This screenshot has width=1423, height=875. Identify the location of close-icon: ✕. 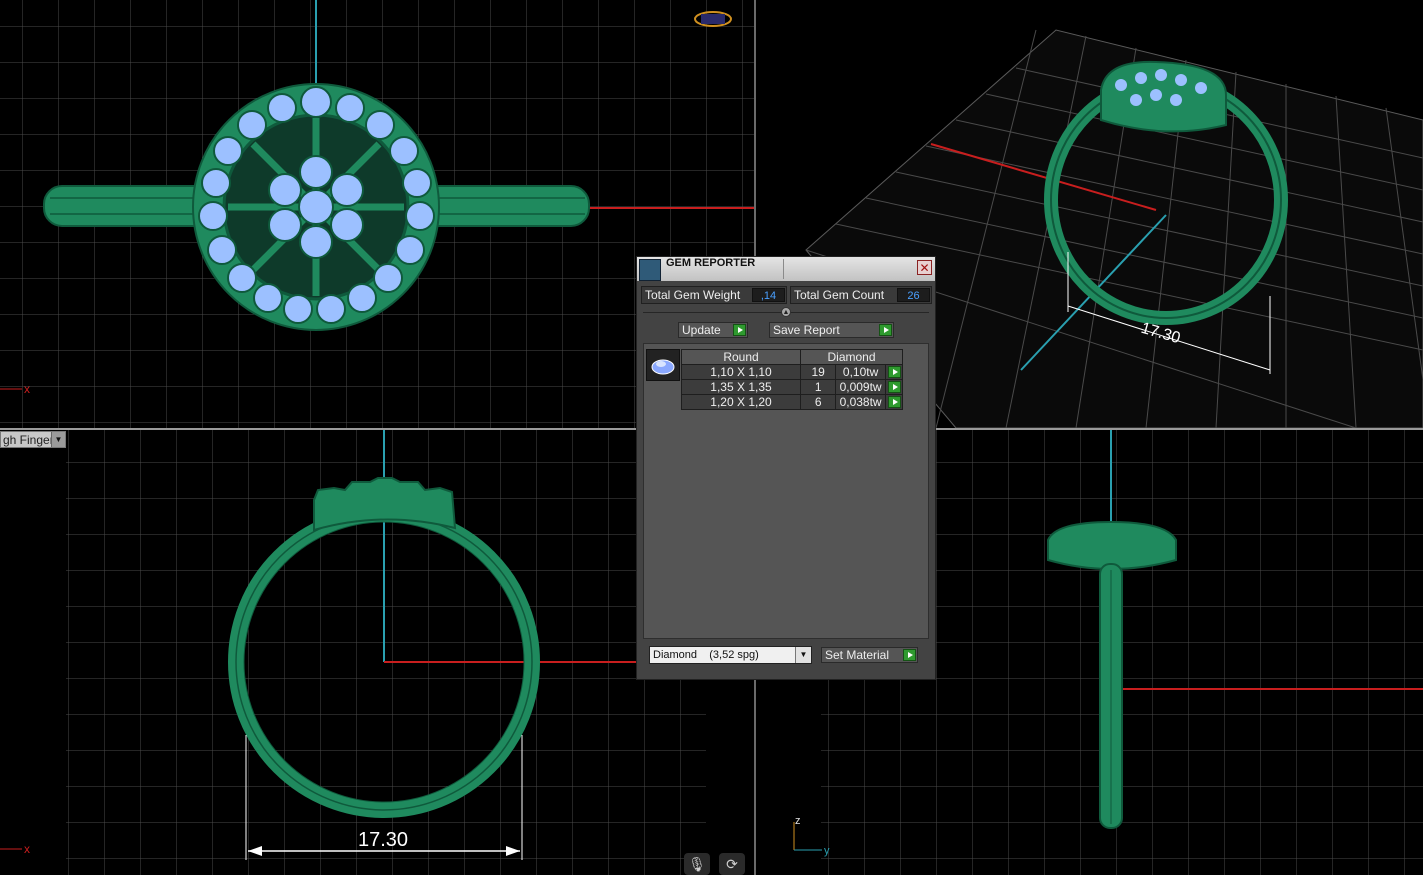
(924, 267).